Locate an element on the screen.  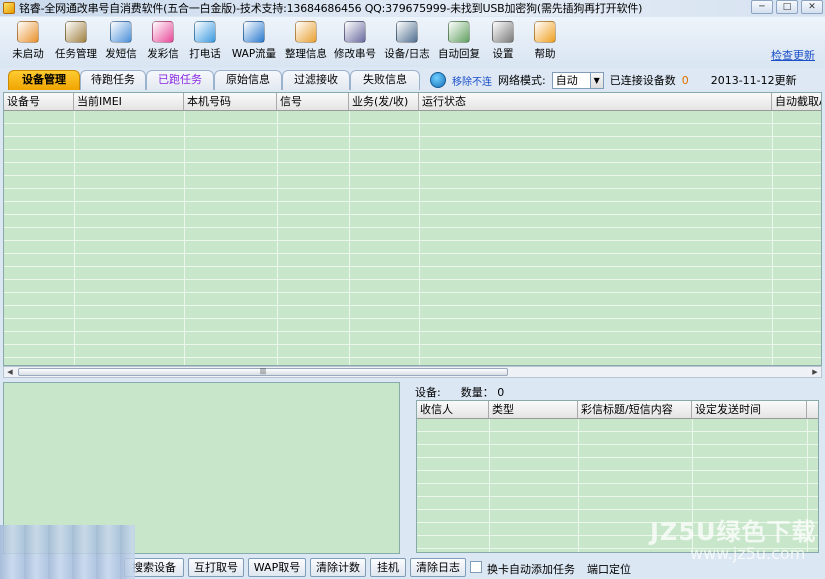
auto-reply-icon is located at coordinates (459, 32).